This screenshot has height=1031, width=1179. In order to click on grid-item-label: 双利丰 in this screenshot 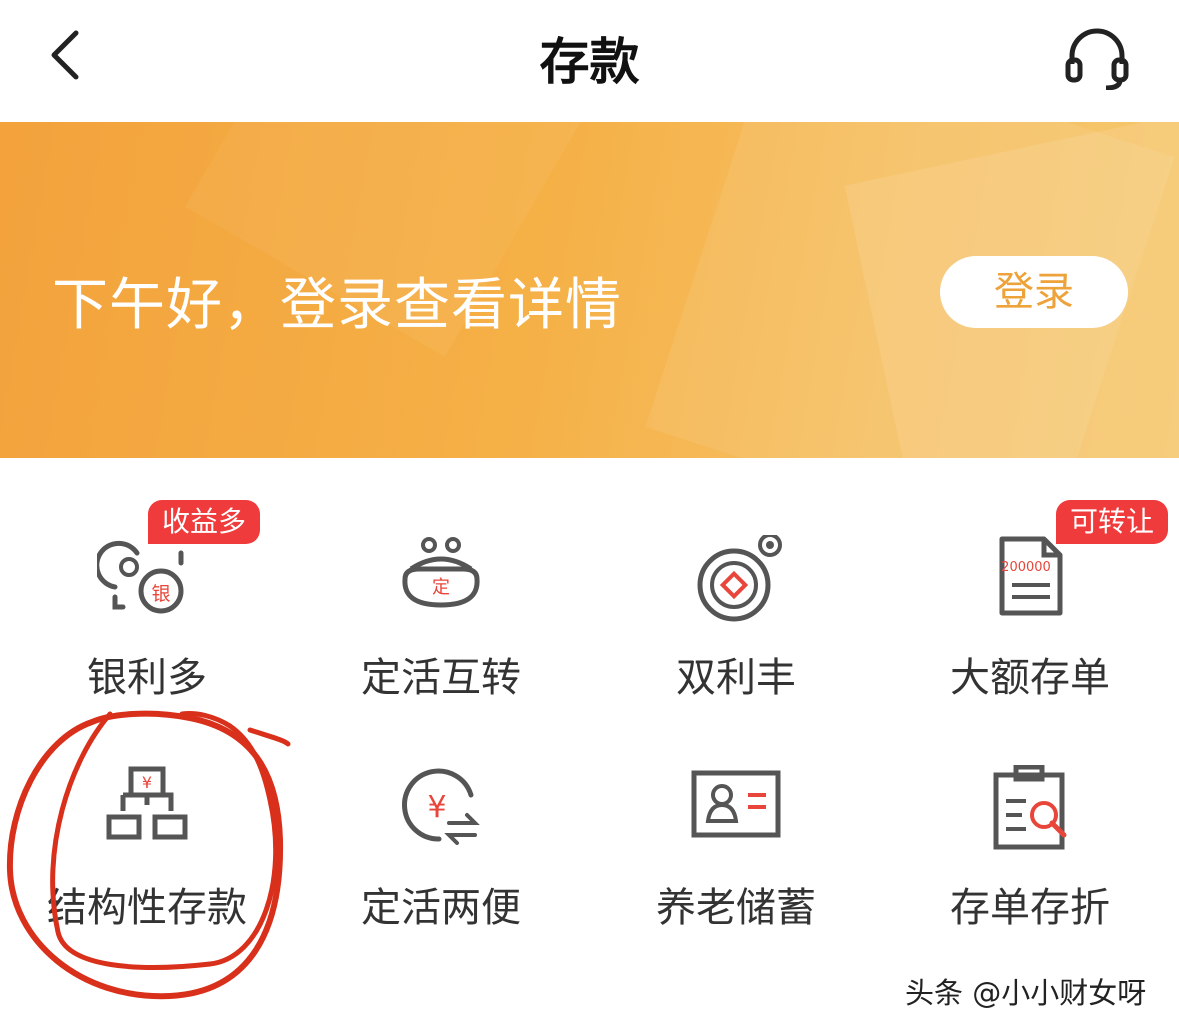, I will do `click(736, 678)`.